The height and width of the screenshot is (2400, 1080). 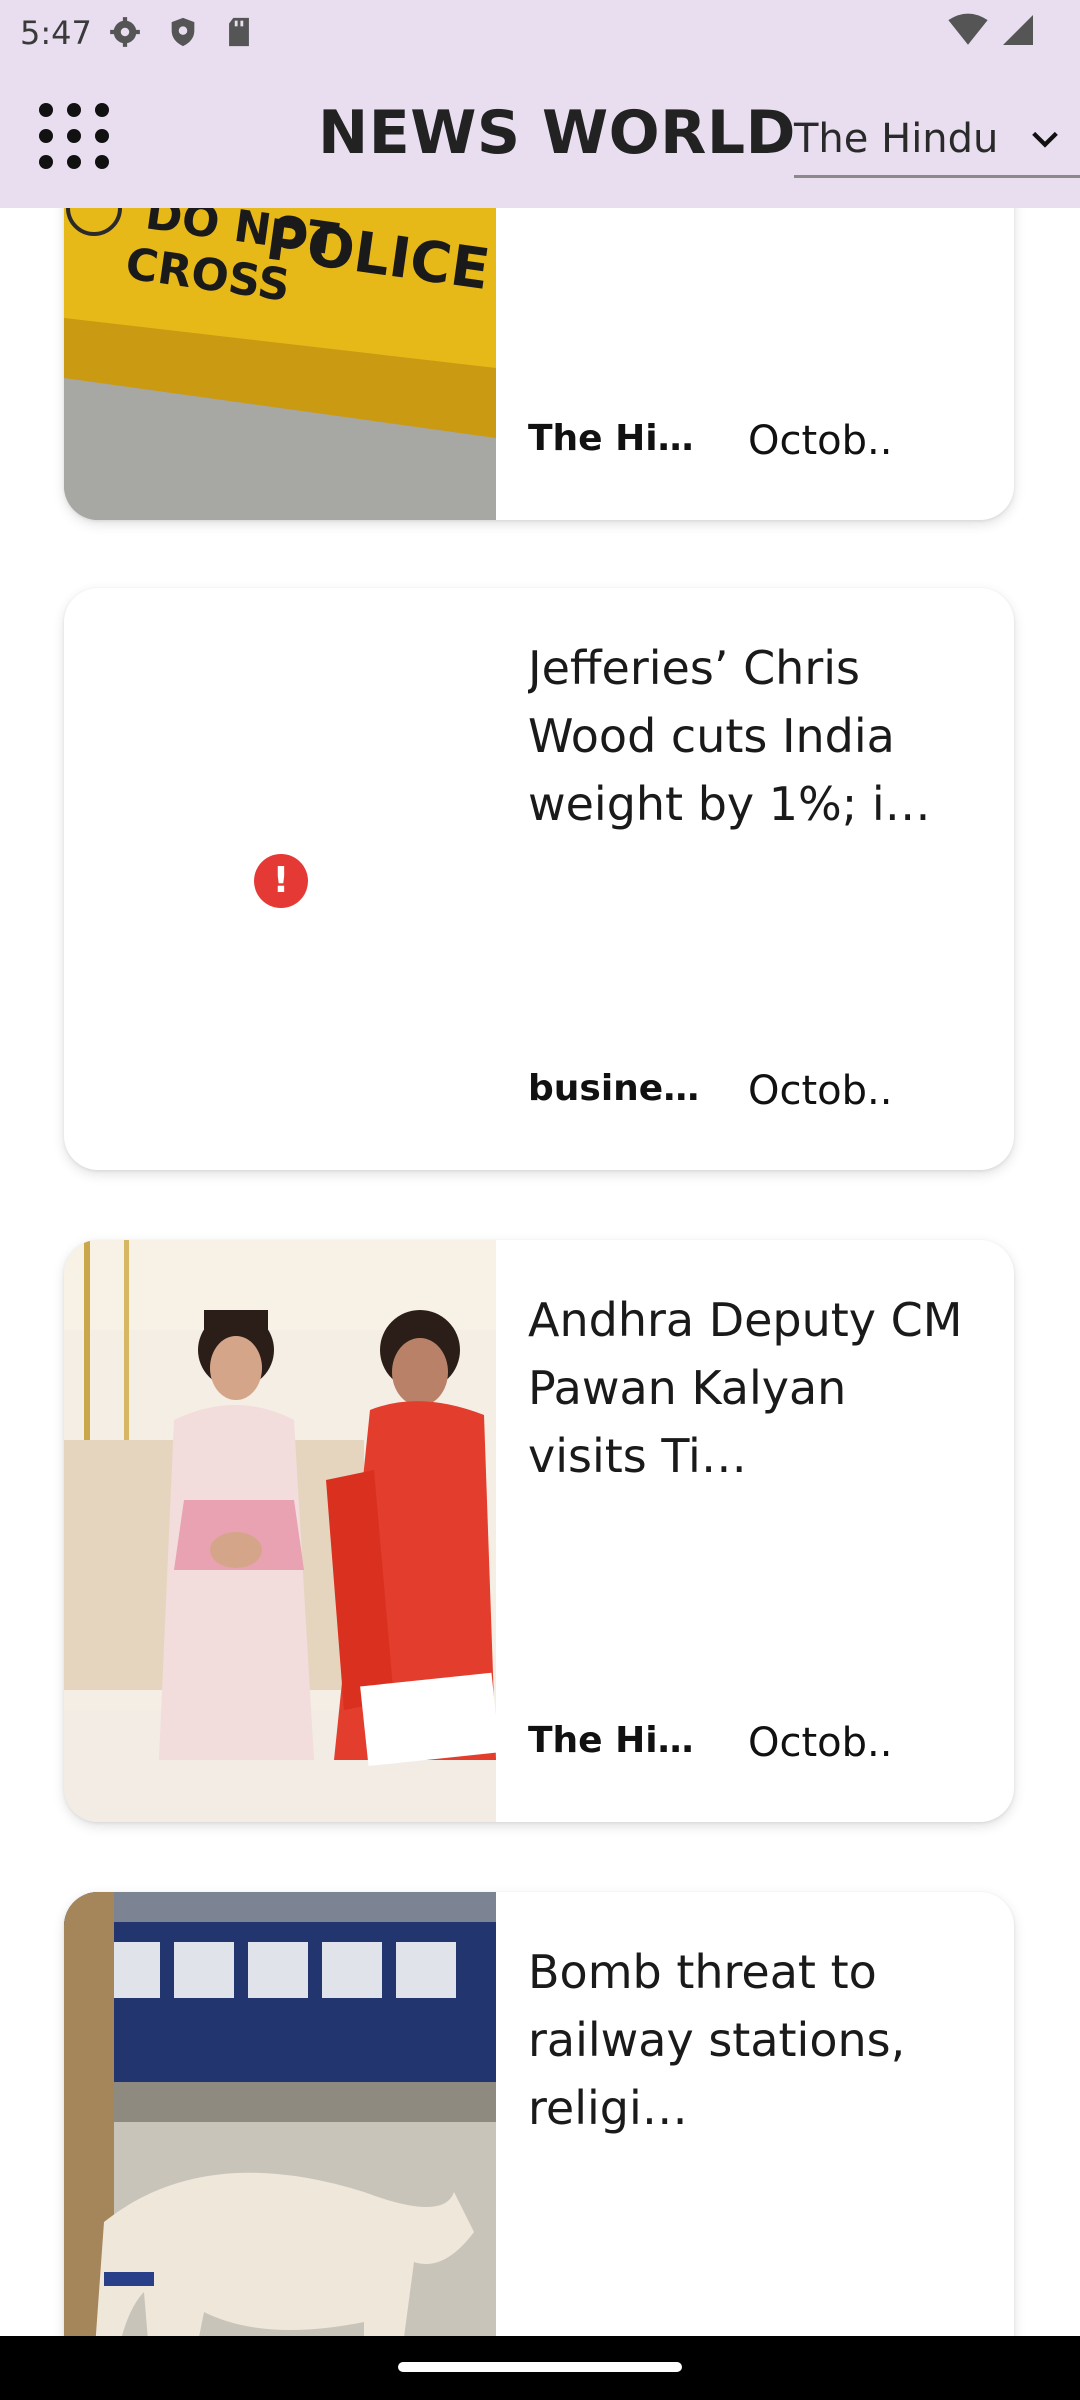 What do you see at coordinates (992, 30) in the screenshot?
I see `status-right-icons` at bounding box center [992, 30].